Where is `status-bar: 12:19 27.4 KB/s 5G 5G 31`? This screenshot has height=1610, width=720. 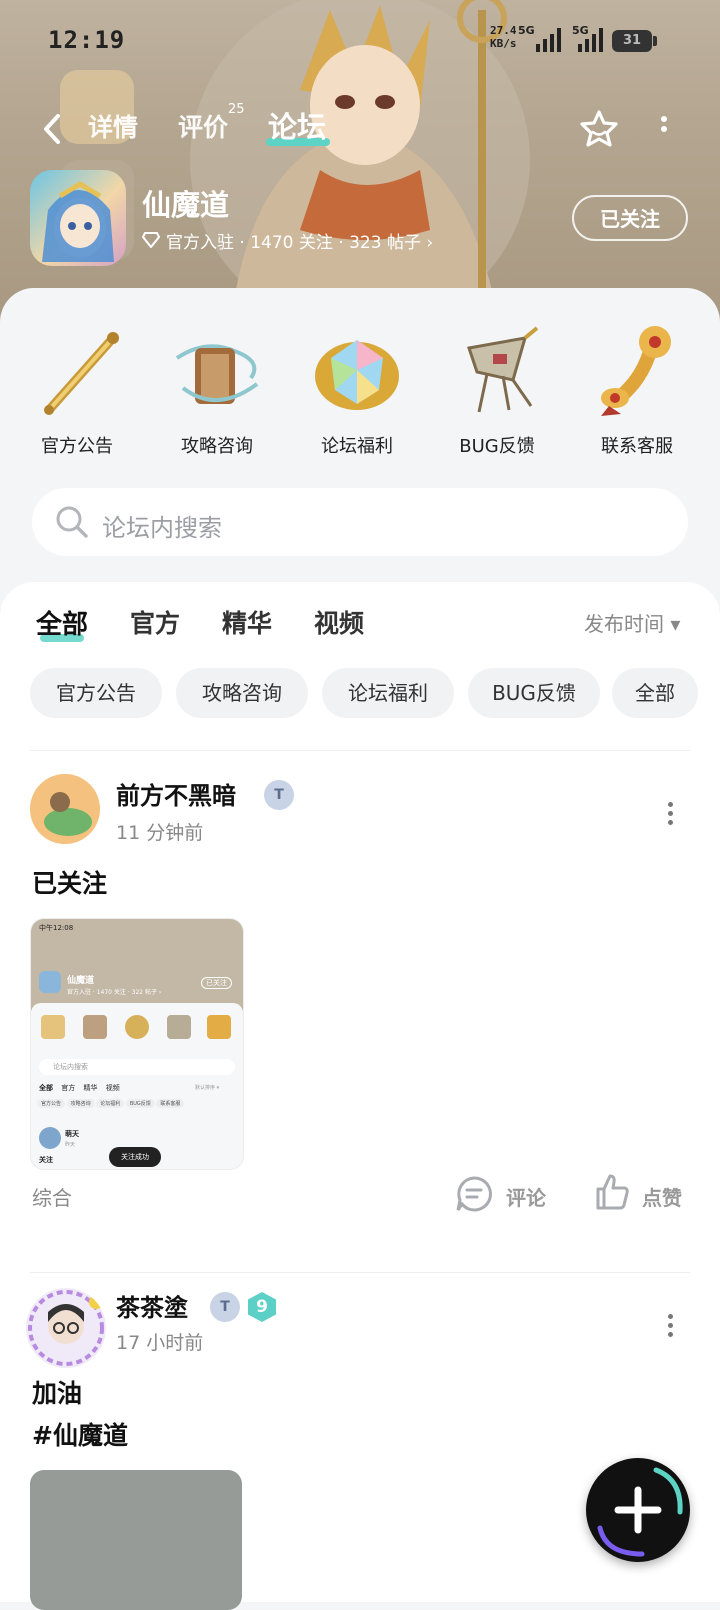 status-bar: 12:19 27.4 KB/s 5G 5G 31 is located at coordinates (360, 41).